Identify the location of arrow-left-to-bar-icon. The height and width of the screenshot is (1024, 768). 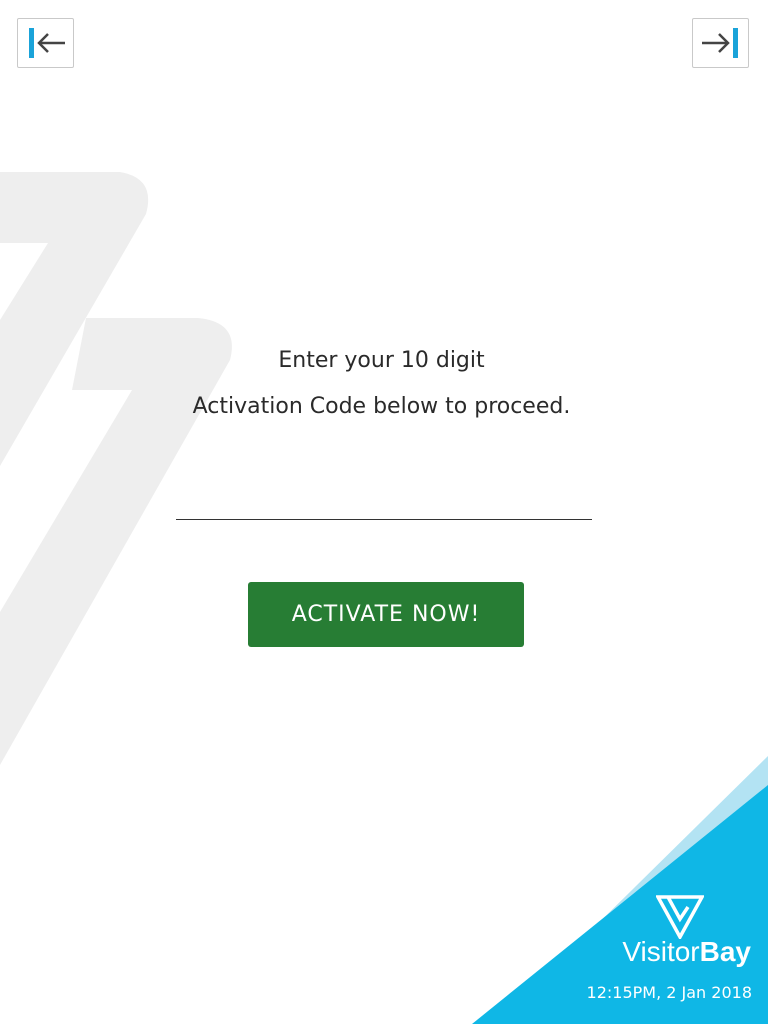
(46, 43).